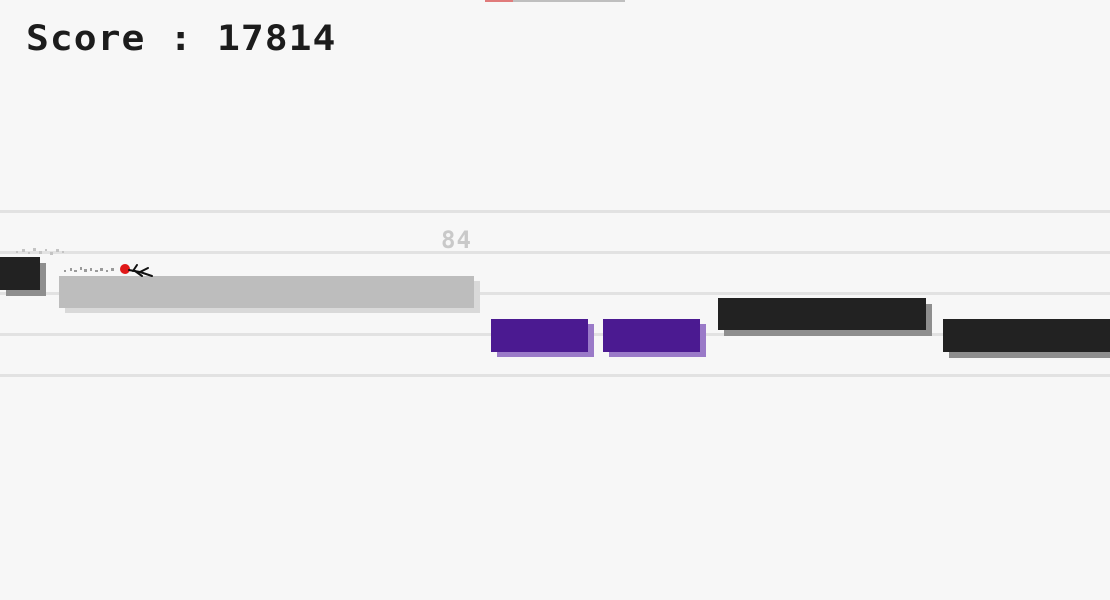  What do you see at coordinates (555, 1) in the screenshot?
I see `progress-bar` at bounding box center [555, 1].